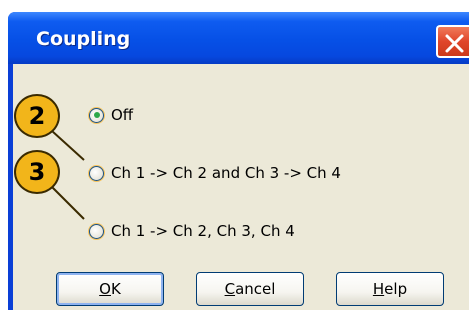 This screenshot has height=310, width=469. Describe the element at coordinates (68, 145) in the screenshot. I see `callout-2-leader` at that location.